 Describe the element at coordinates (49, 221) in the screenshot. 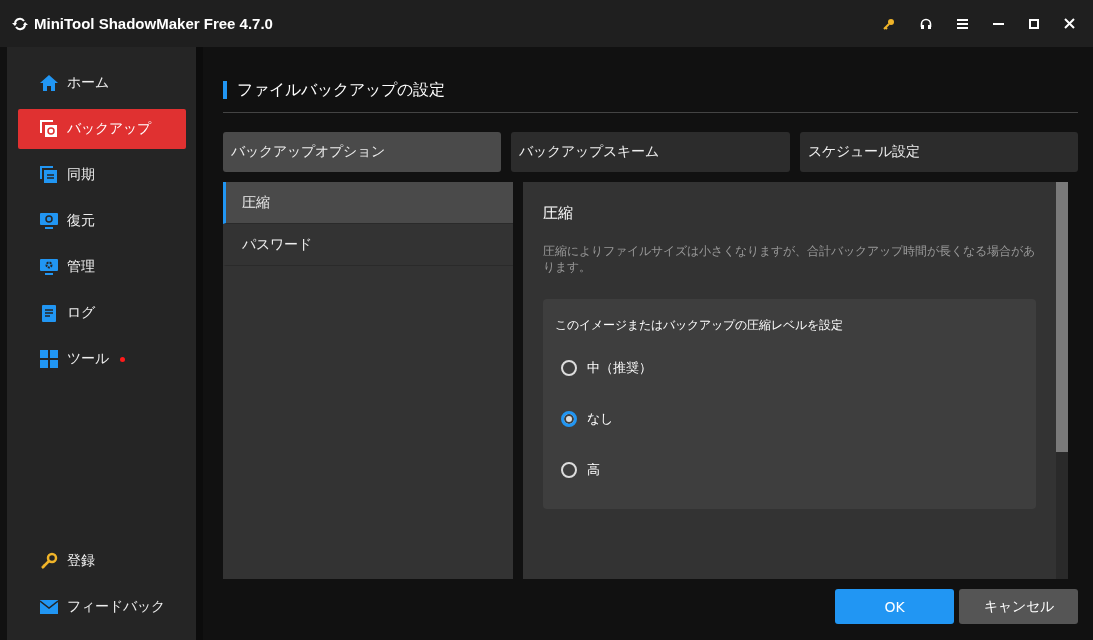

I see `monitor-icon` at that location.